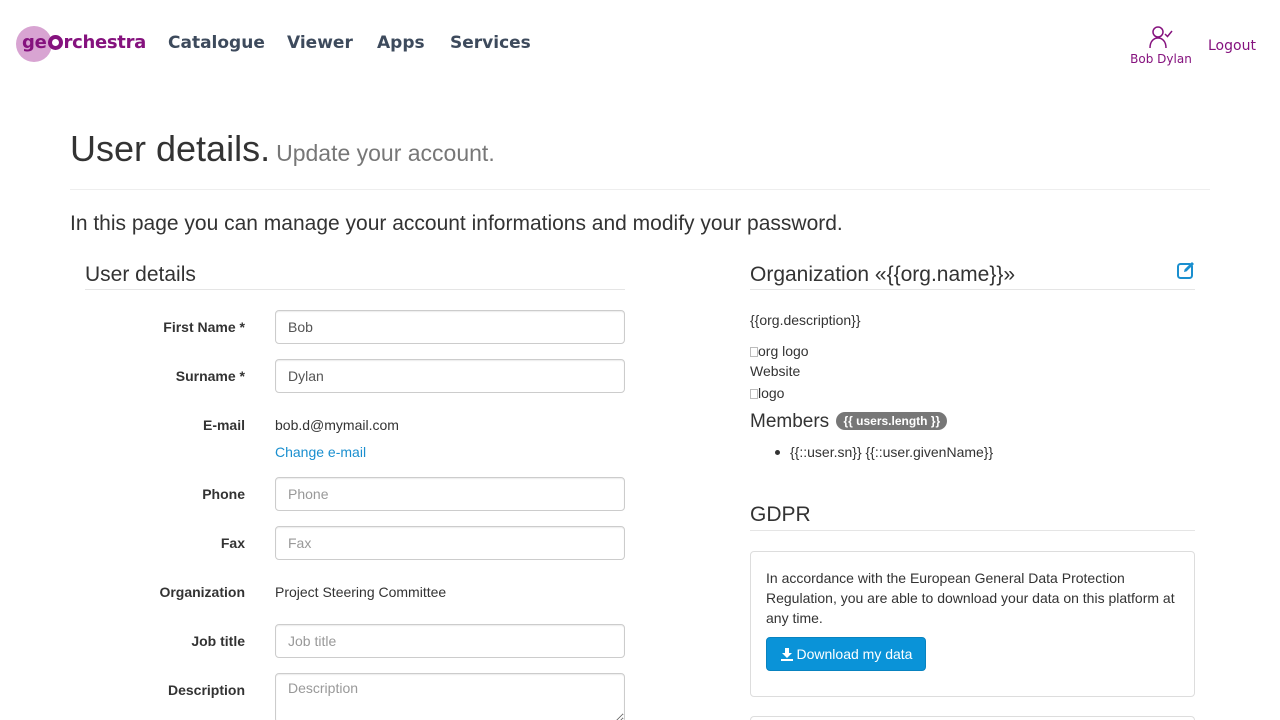 Image resolution: width=1280 pixels, height=720 pixels. What do you see at coordinates (320, 452) in the screenshot?
I see `change-email-link: Change e-mail` at bounding box center [320, 452].